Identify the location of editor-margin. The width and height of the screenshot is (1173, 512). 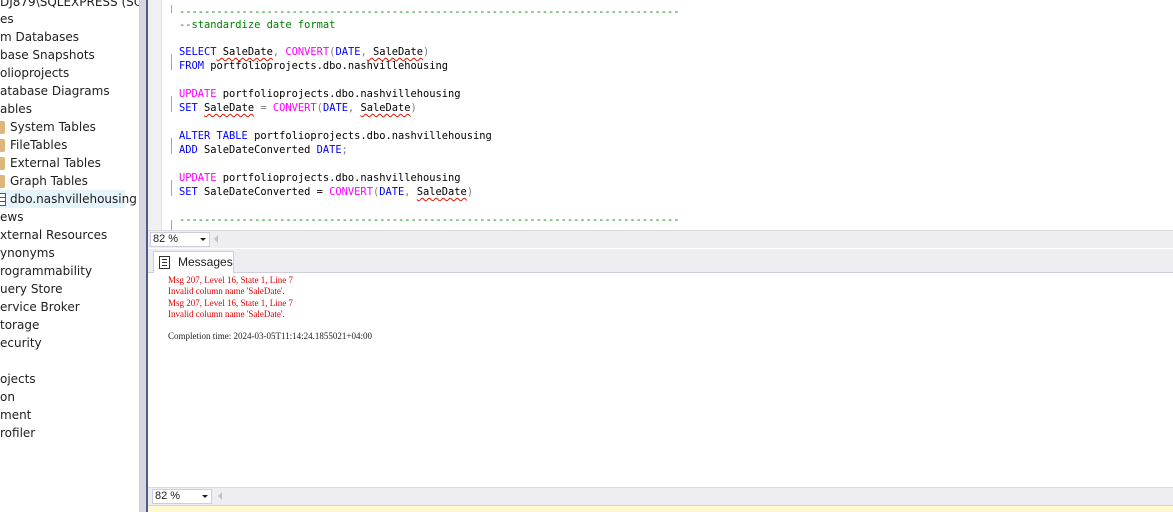
(155, 115).